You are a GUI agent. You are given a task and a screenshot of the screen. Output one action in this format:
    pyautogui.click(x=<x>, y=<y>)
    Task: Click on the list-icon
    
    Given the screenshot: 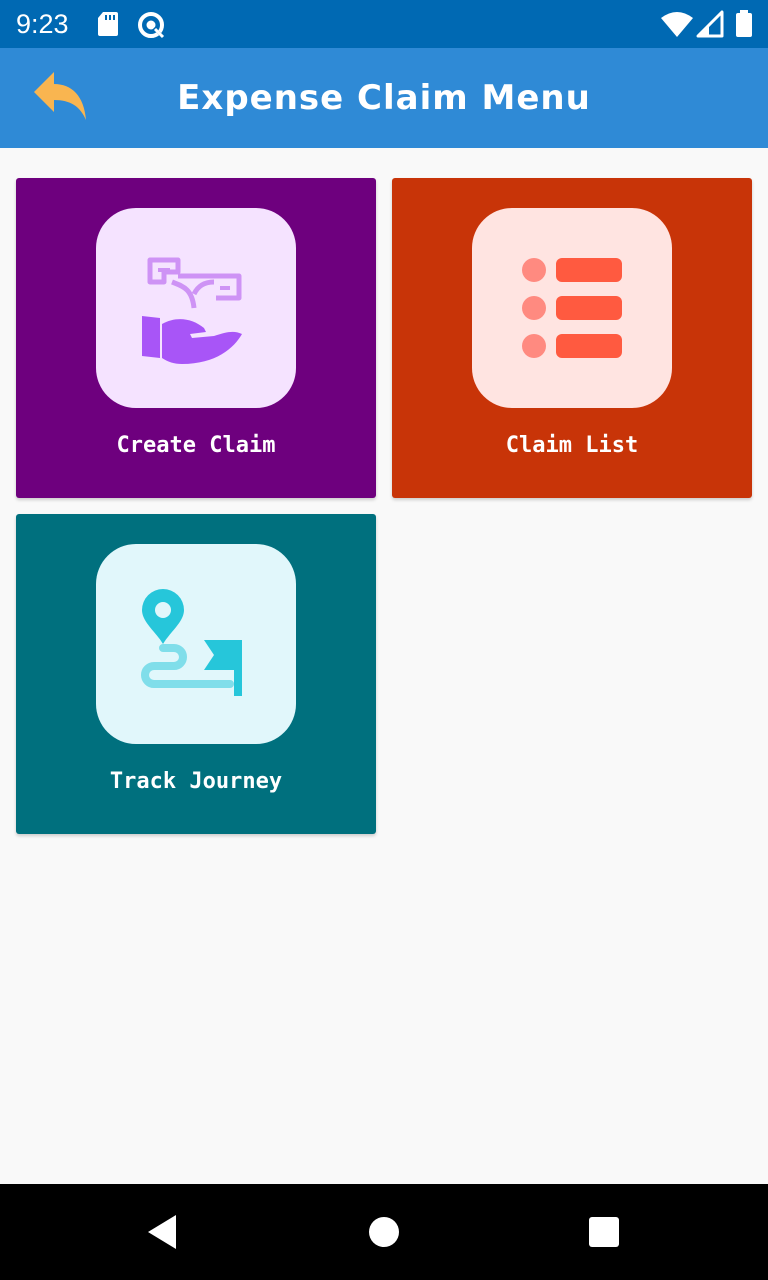 What is the action you would take?
    pyautogui.click(x=572, y=308)
    